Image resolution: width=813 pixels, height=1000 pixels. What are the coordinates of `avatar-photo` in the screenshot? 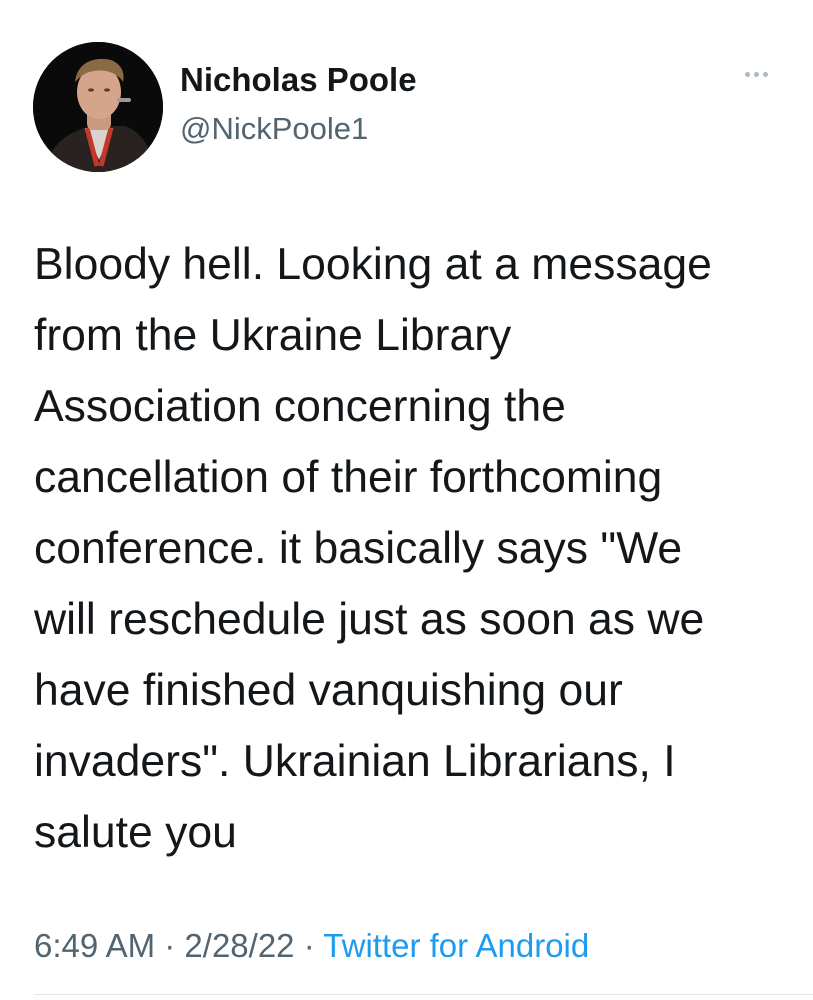 It's located at (98, 107).